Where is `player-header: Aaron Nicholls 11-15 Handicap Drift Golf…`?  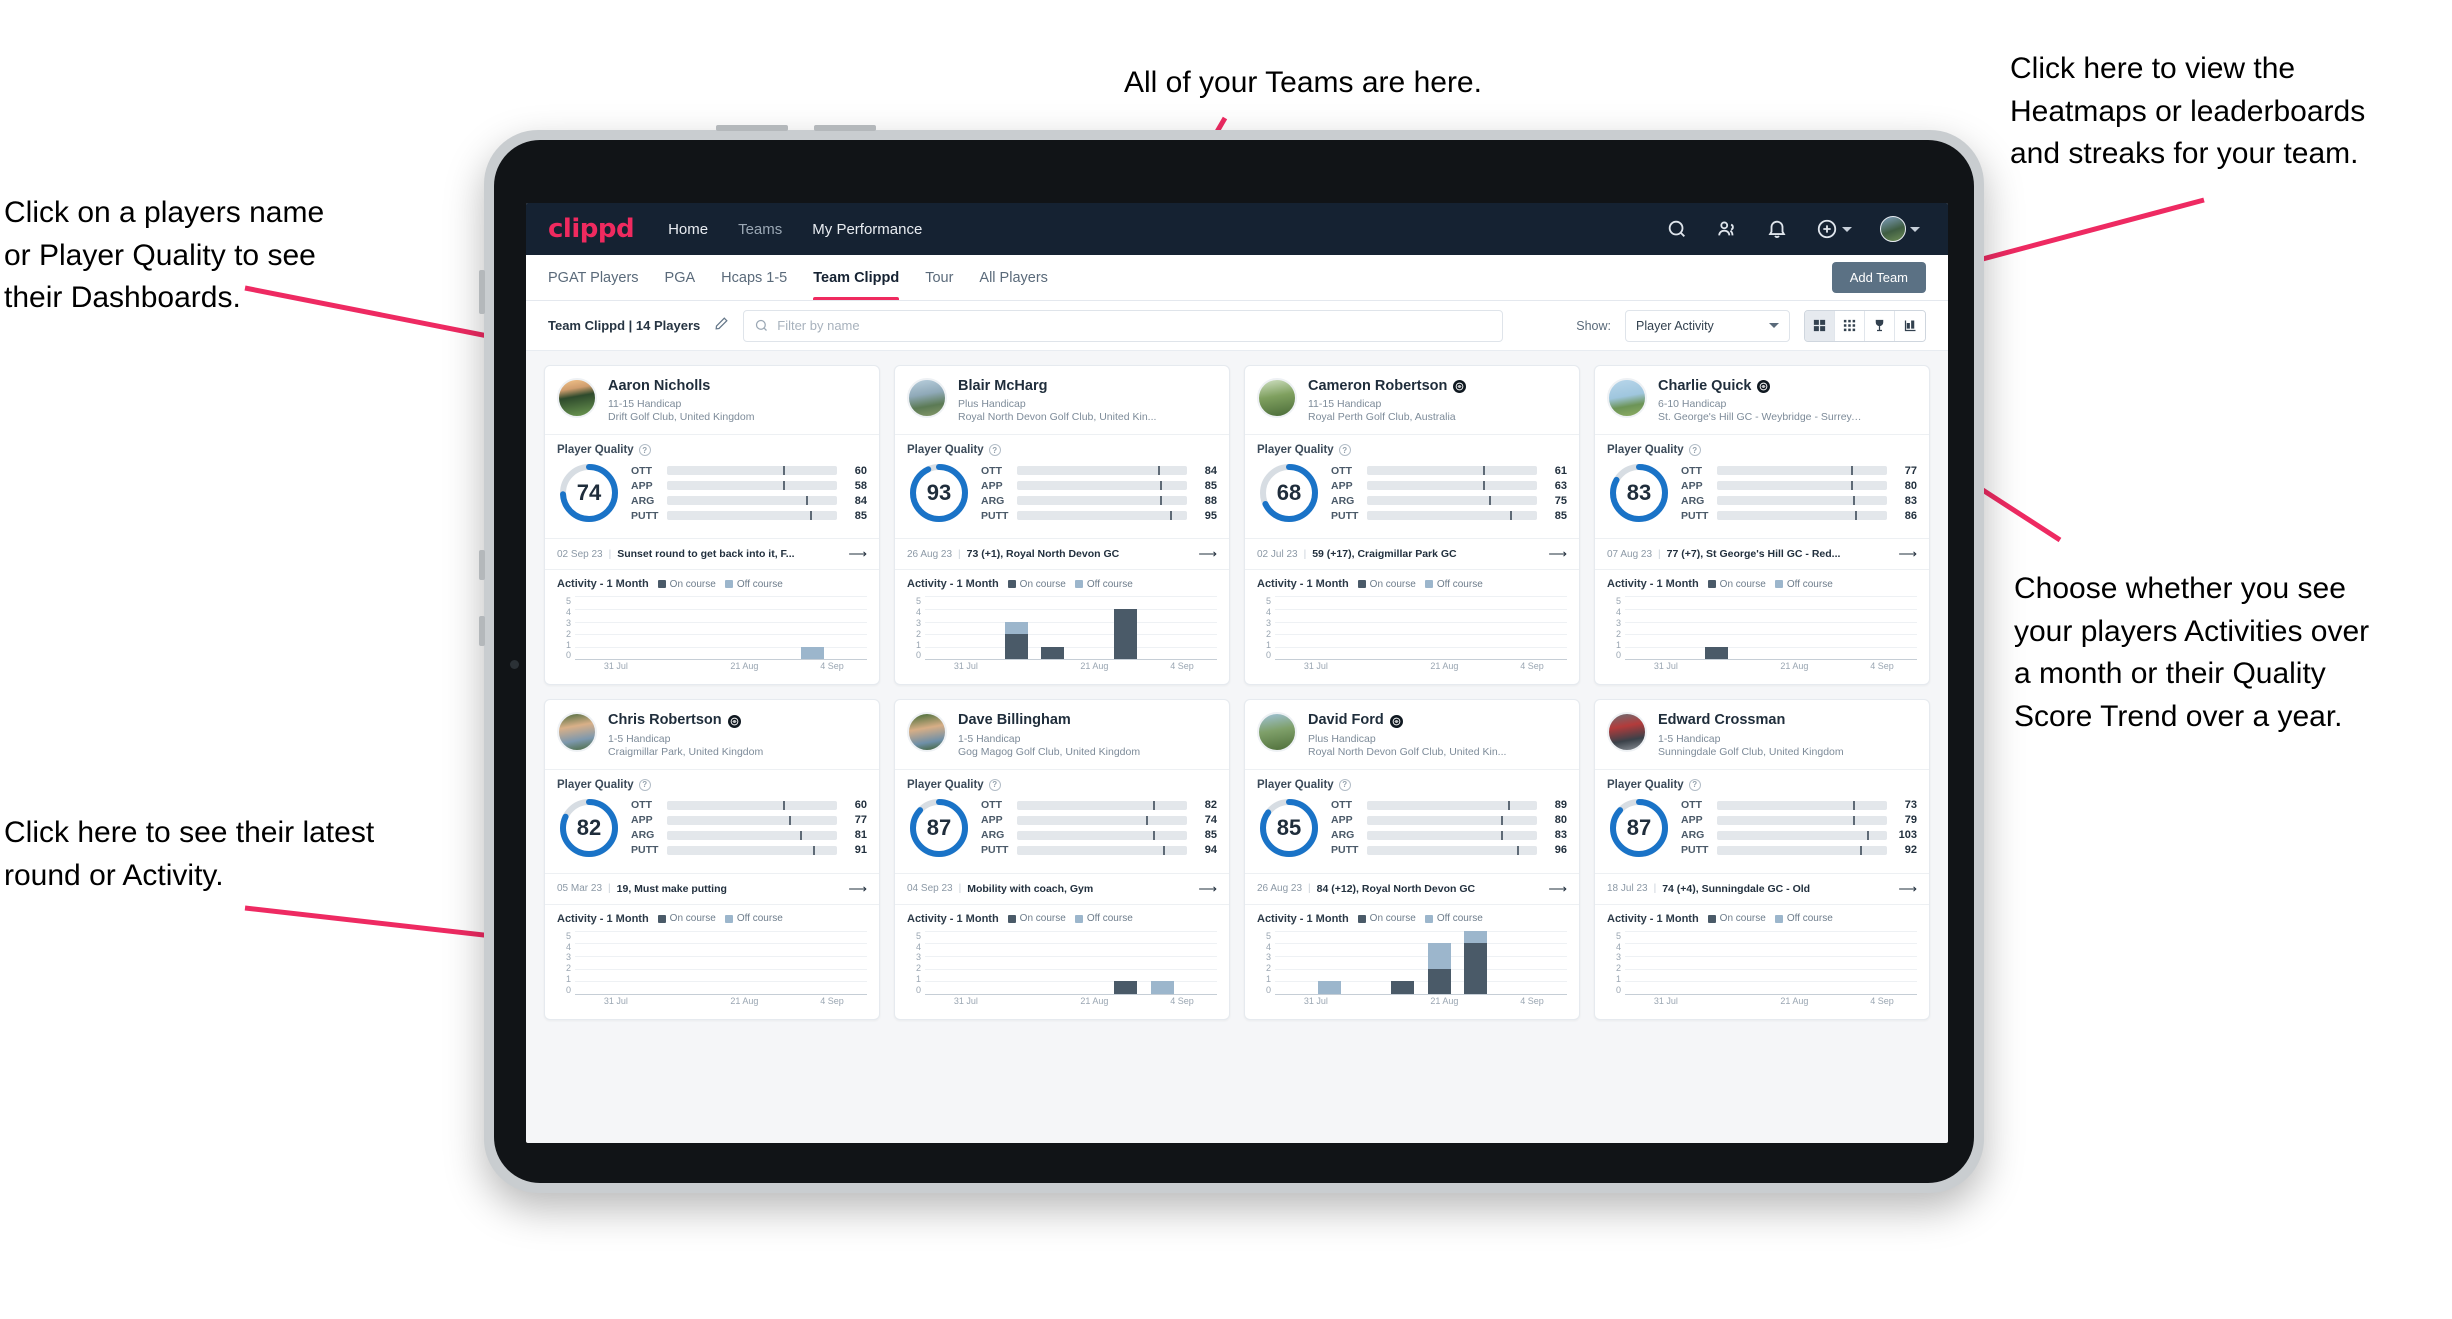 player-header: Aaron Nicholls 11-15 Handicap Drift Golf… is located at coordinates (712, 400).